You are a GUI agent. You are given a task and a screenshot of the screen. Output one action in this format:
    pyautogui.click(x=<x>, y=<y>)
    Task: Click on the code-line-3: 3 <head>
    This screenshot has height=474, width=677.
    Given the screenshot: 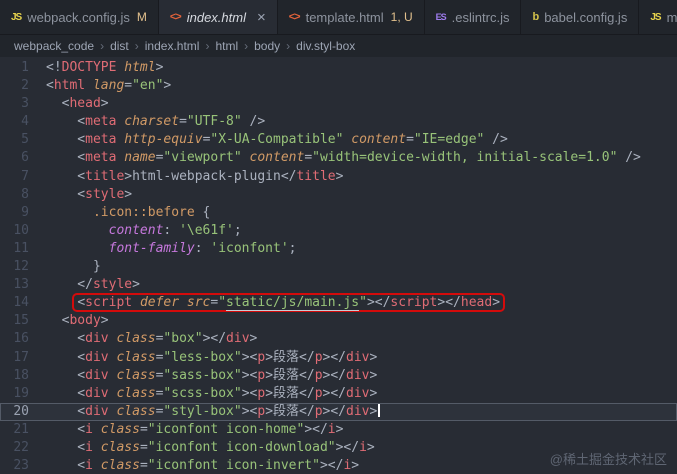 What is the action you would take?
    pyautogui.click(x=338, y=104)
    